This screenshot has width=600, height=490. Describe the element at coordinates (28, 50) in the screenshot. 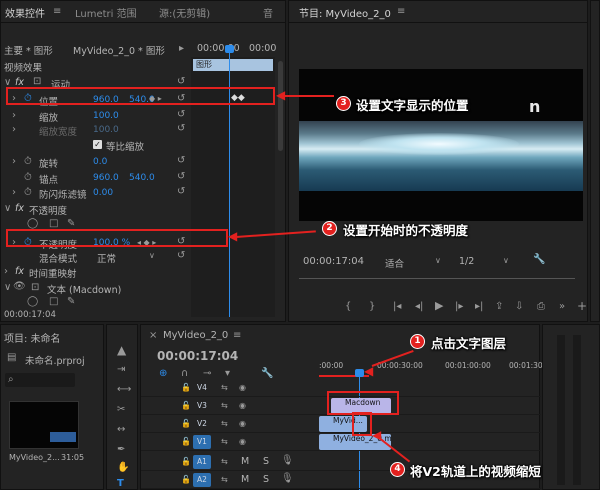

I see `master-clip-label: 主要 * 图形` at that location.